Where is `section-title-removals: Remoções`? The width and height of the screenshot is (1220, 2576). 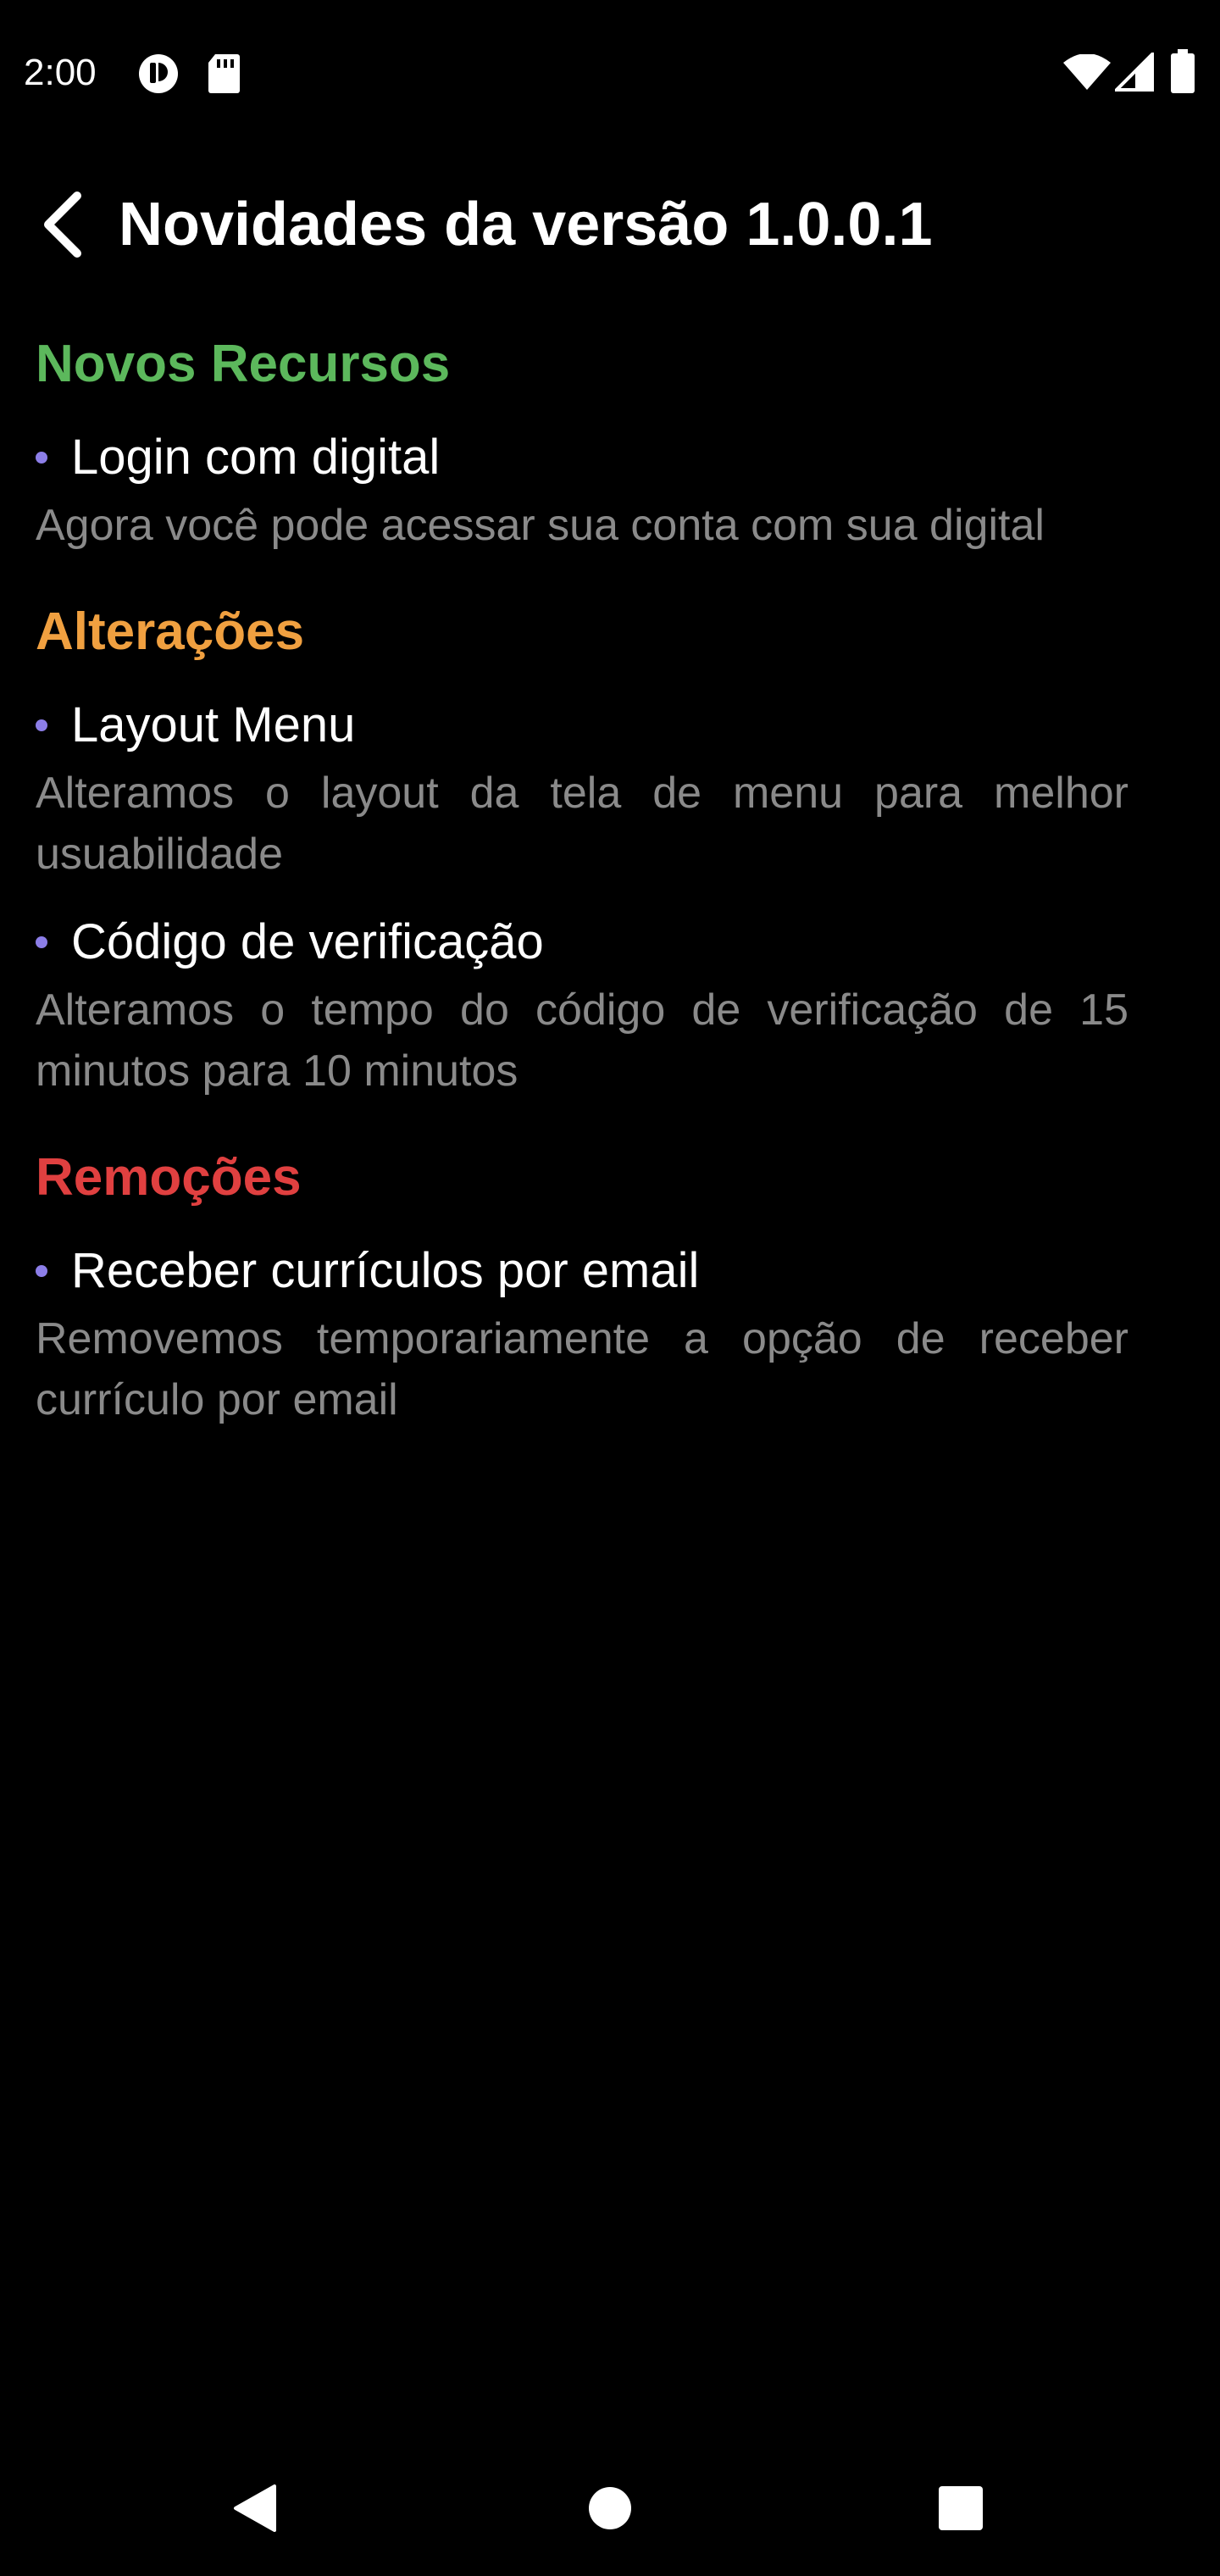 section-title-removals: Remoções is located at coordinates (169, 1177).